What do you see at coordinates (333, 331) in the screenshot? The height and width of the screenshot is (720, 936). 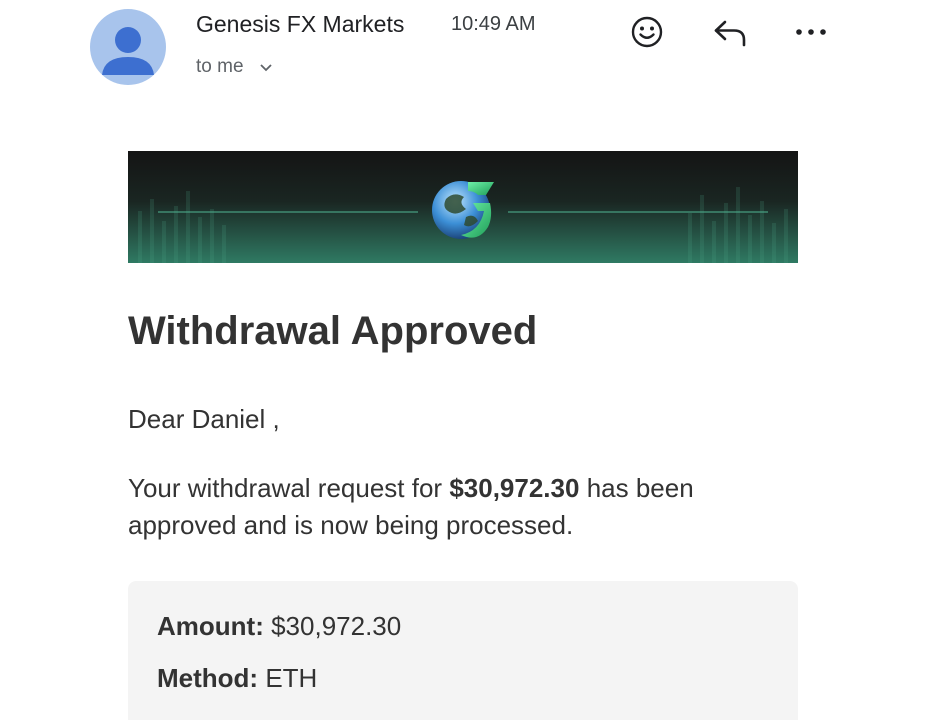 I see `email-title: Withdrawal Approved` at bounding box center [333, 331].